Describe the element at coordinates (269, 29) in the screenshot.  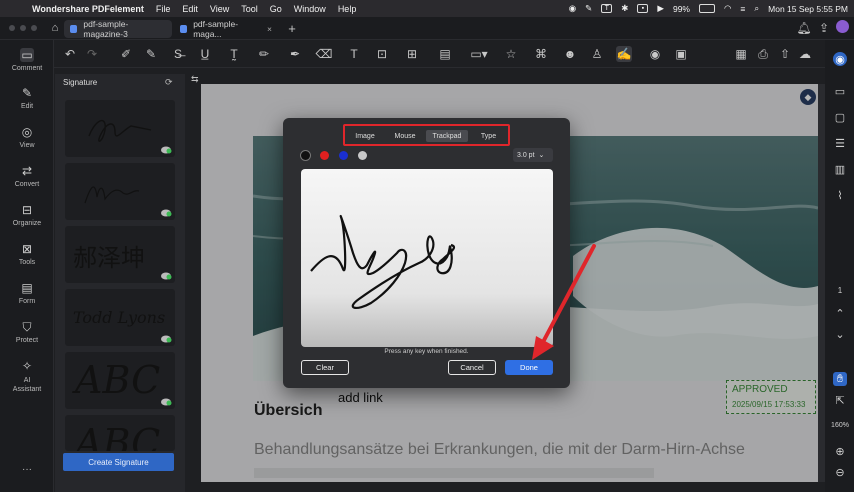
I see `close-tab-icon: ×` at that location.